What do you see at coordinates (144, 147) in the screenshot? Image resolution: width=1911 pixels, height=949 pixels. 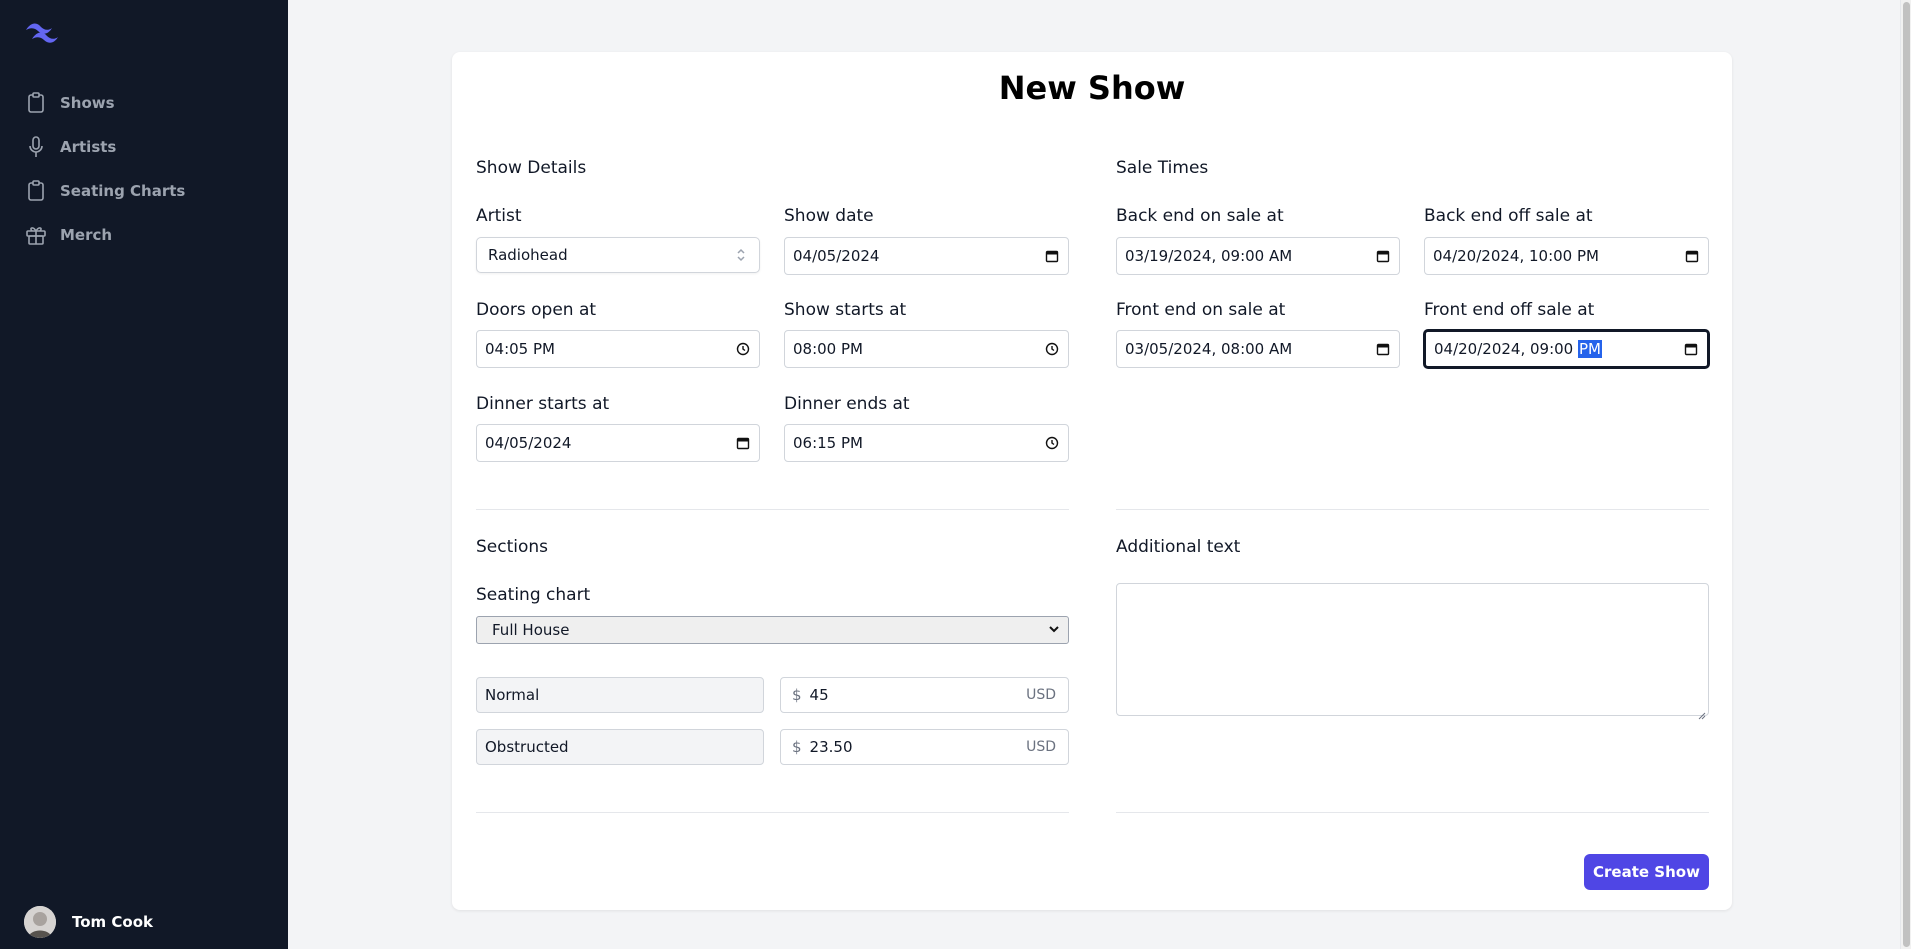 I see `sidebar-item-artists: Artists` at bounding box center [144, 147].